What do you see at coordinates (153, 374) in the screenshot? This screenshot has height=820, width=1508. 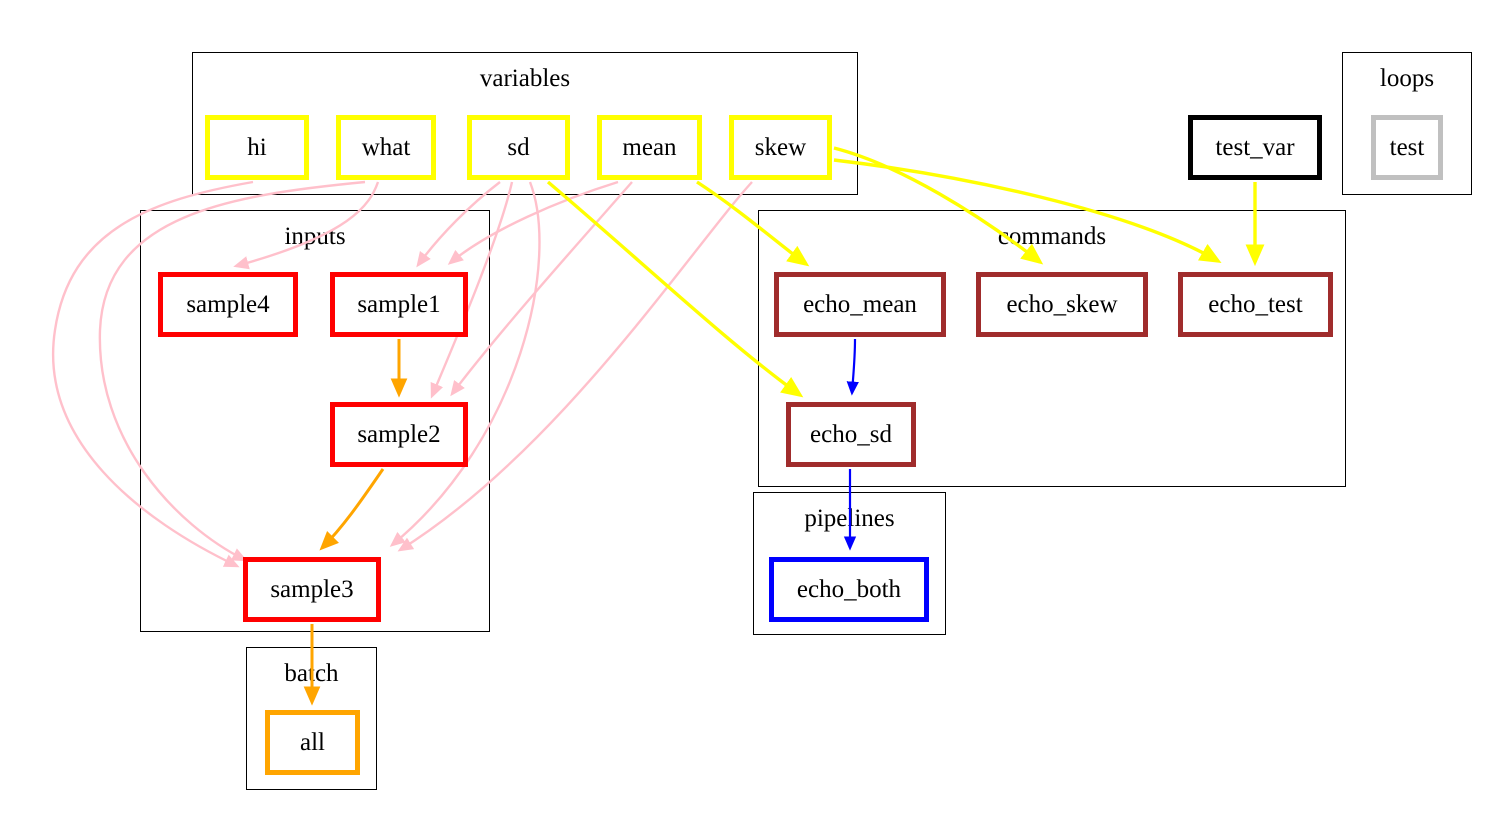 I see `edge-hi-to-sample3` at bounding box center [153, 374].